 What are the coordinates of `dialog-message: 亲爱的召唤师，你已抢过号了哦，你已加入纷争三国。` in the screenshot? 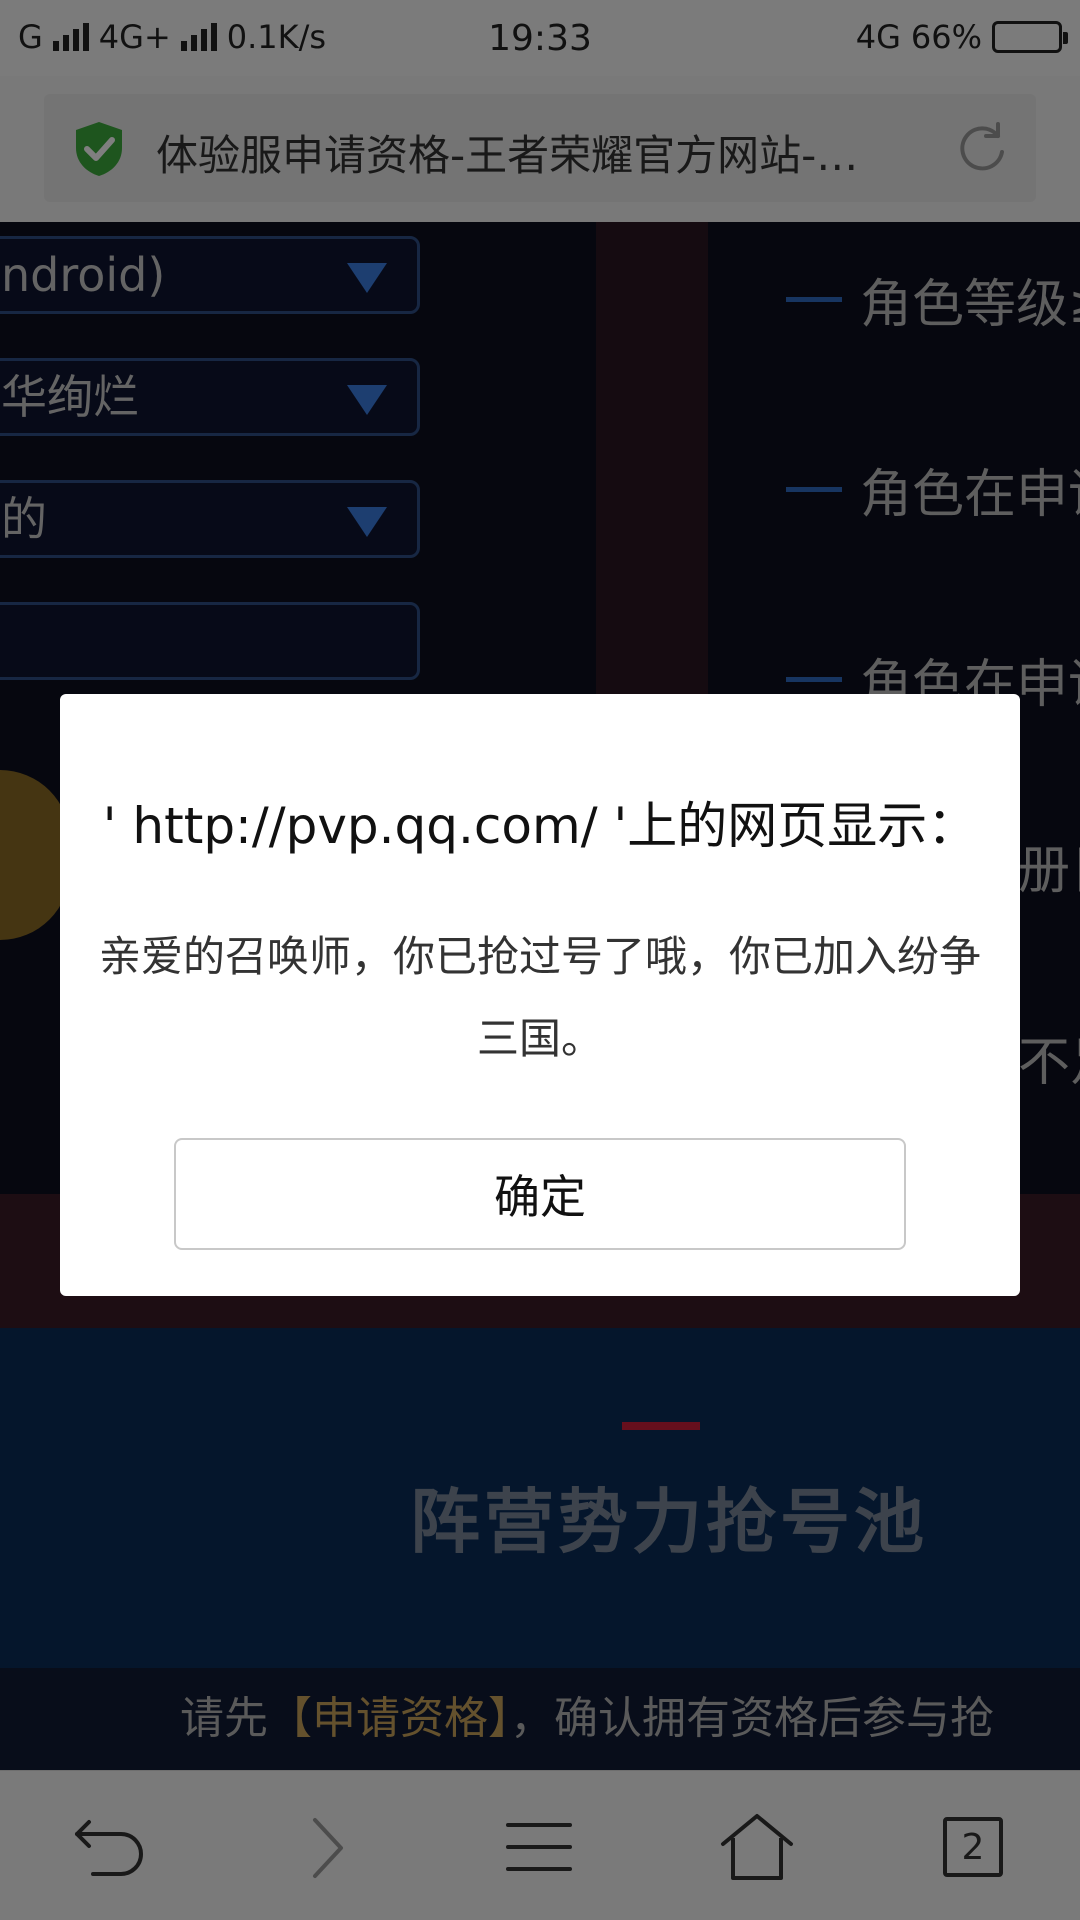 It's located at (539, 997).